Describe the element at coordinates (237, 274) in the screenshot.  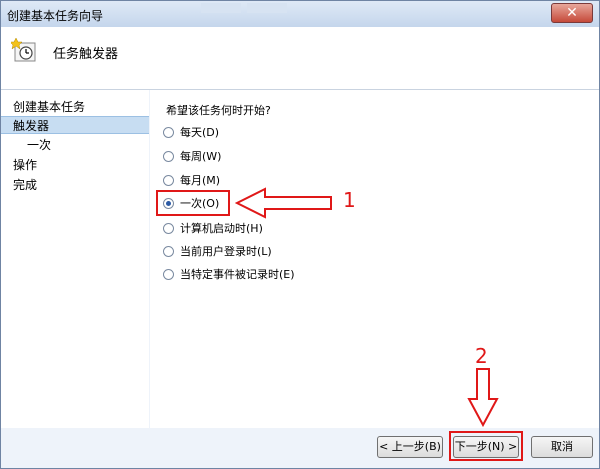
I see `option-label: 当特定事件被记录时(E)` at that location.